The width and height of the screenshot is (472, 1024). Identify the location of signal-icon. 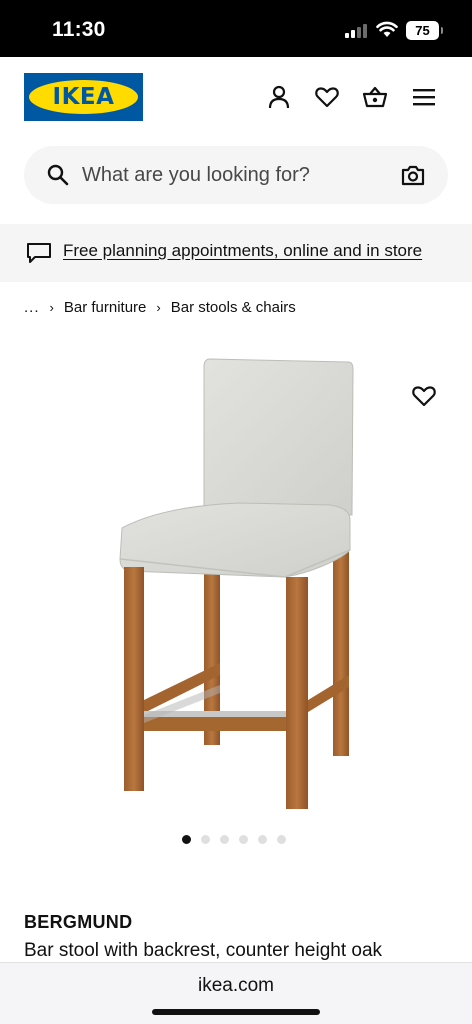
(357, 31).